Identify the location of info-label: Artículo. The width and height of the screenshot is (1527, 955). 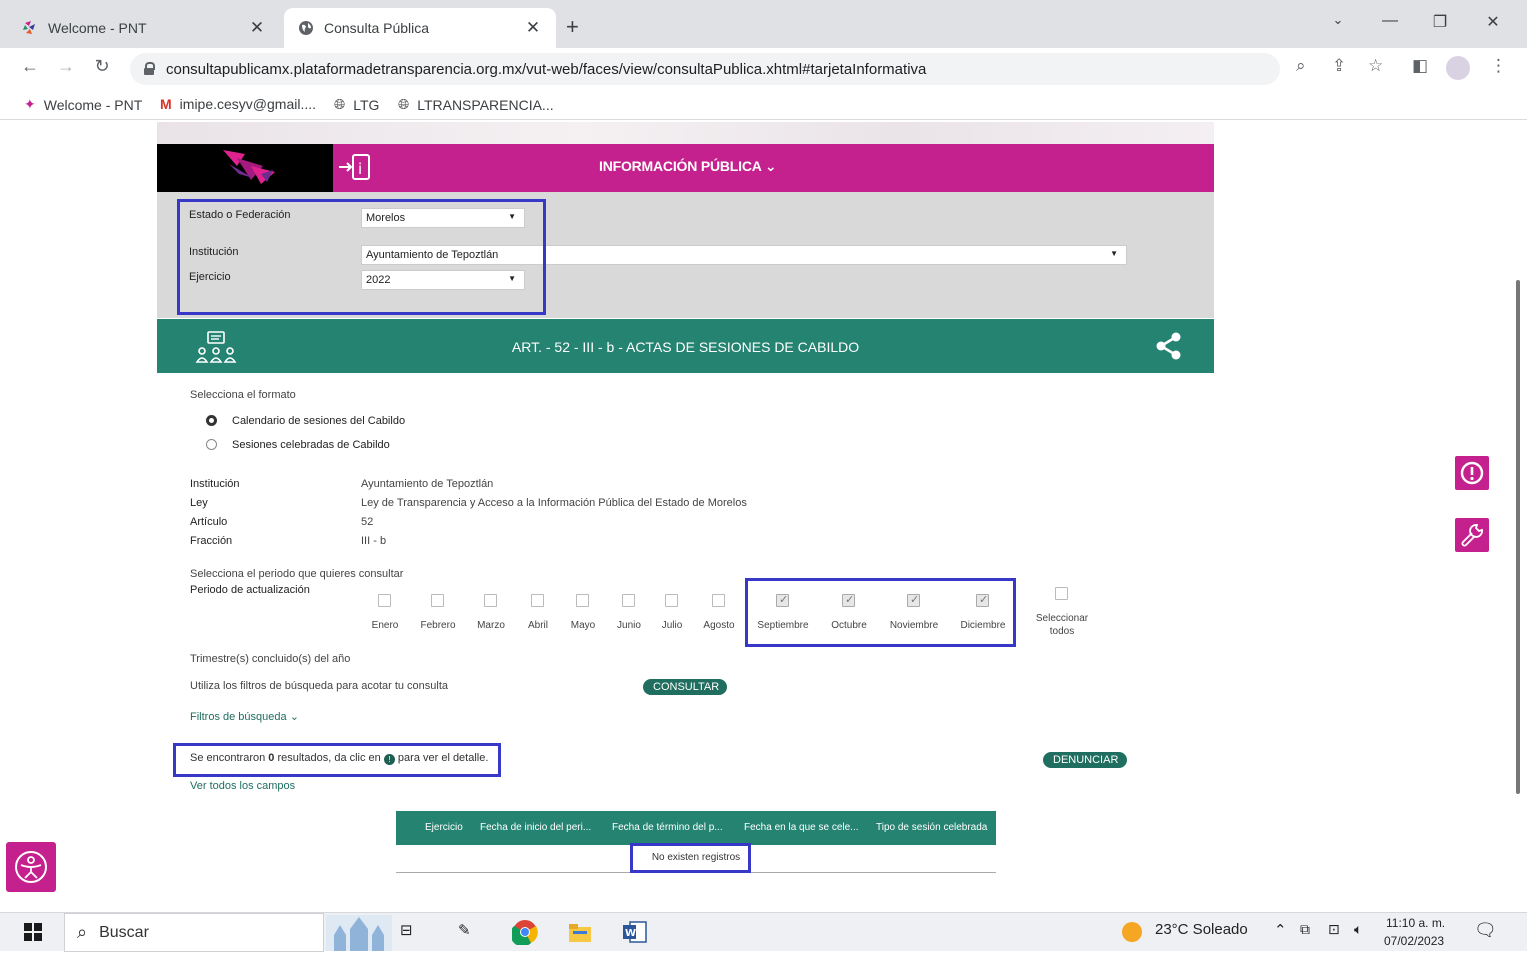
(209, 522).